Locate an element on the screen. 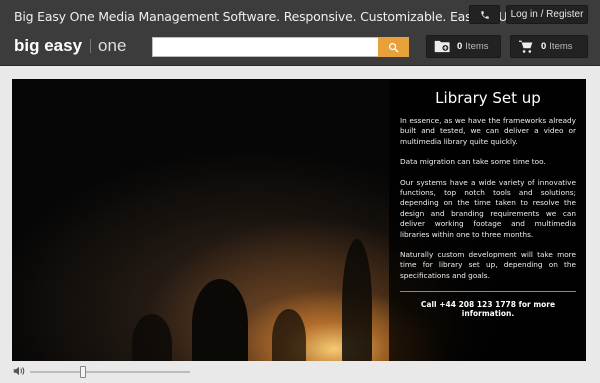 This screenshot has height=383, width=600. phone-icon is located at coordinates (484, 14).